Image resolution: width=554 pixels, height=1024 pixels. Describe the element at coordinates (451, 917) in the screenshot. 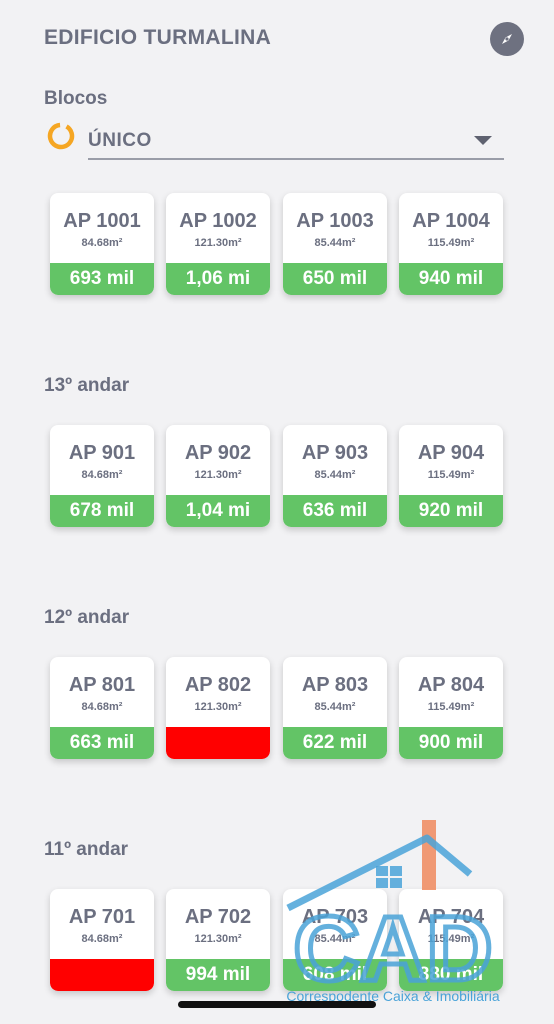

I see `unit-name: AP 704` at that location.